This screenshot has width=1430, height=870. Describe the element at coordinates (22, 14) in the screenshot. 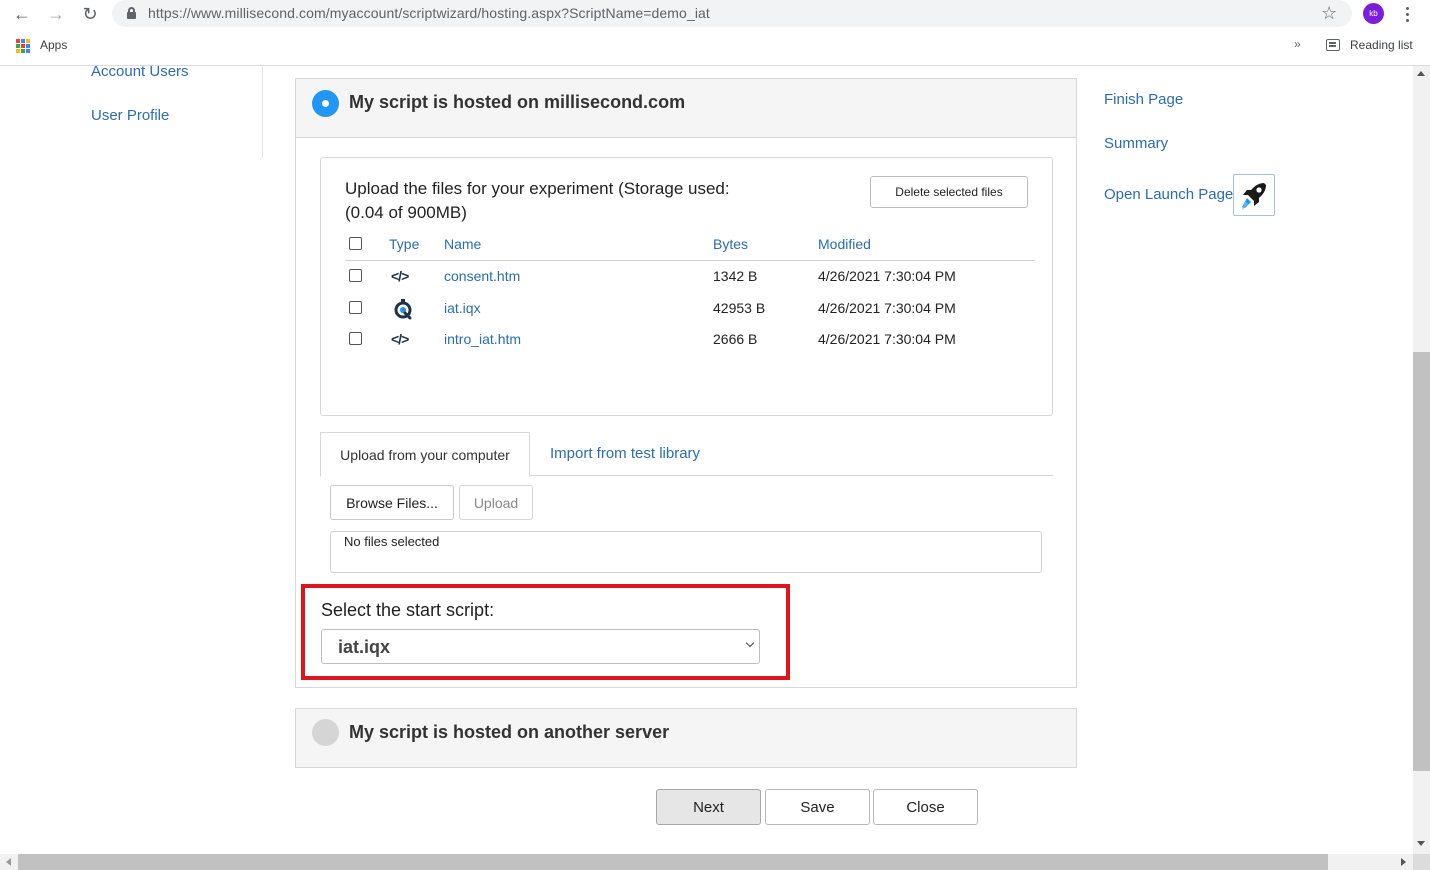

I see `back-arrow-icon: ←` at that location.